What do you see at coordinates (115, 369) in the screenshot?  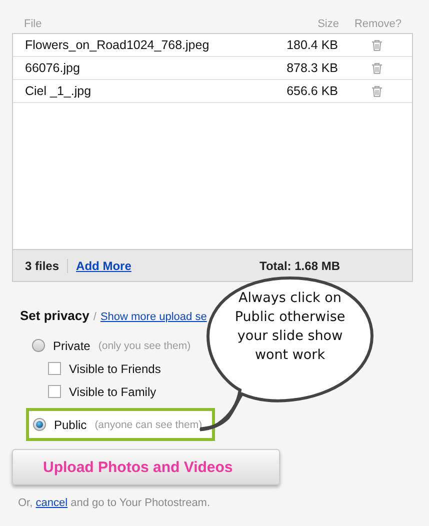 I see `option-label: Visible to Friends` at bounding box center [115, 369].